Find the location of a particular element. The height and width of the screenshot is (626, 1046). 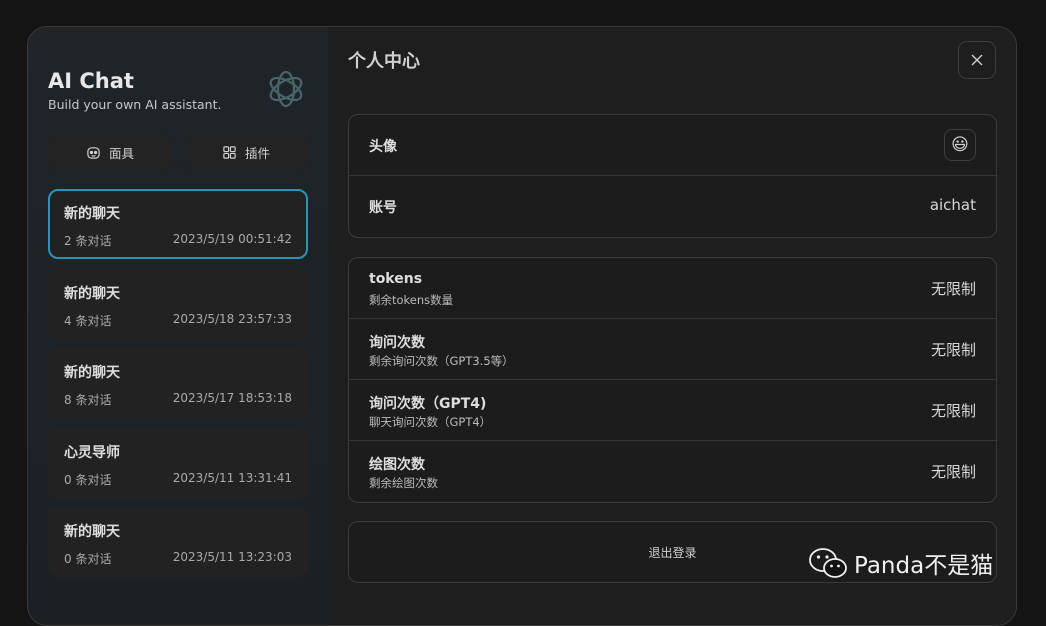

mask-button: 面具 is located at coordinates (110, 152).